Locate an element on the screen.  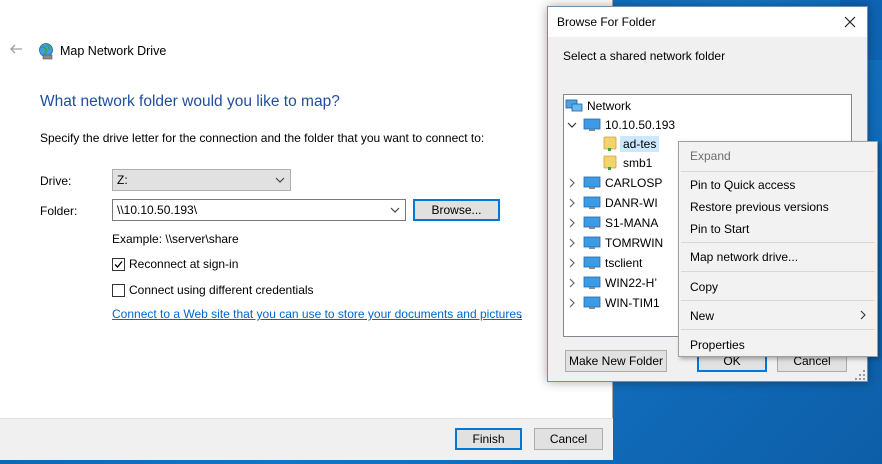
drive-label: Drive: is located at coordinates (56, 181).